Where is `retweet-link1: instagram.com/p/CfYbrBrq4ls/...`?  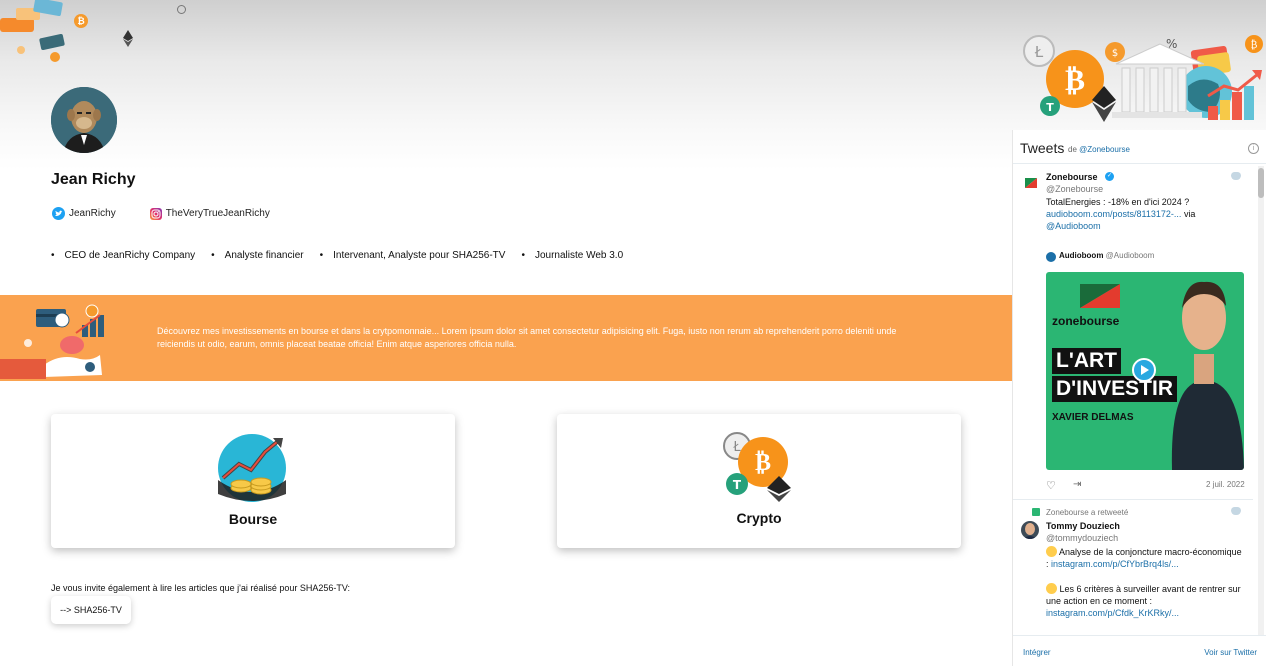
retweet-link1: instagram.com/p/CfYbrBrq4ls/... is located at coordinates (1115, 564).